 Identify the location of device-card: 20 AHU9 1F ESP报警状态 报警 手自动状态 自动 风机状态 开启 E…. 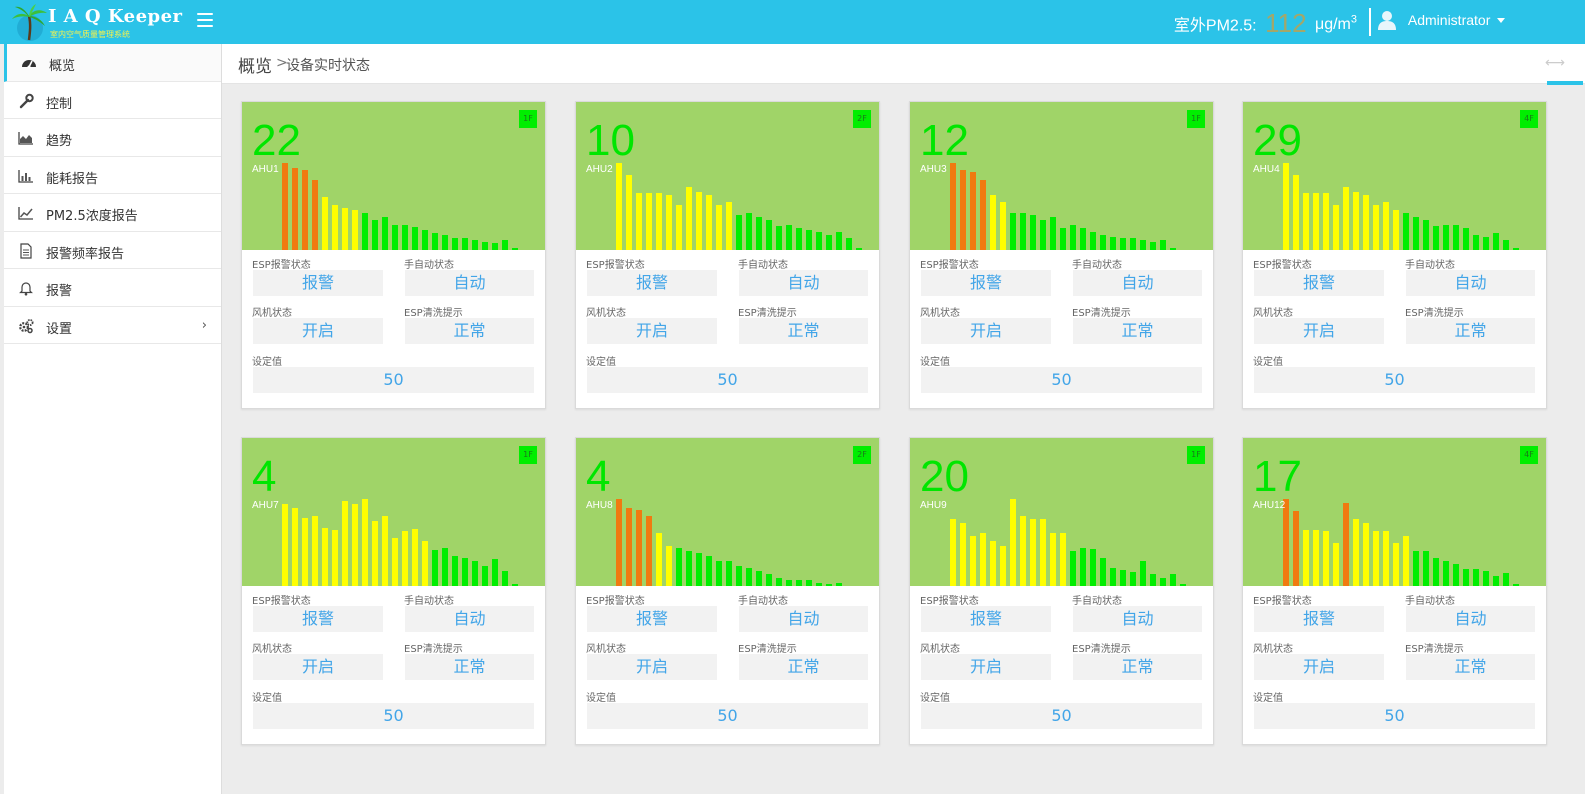
(1061, 591).